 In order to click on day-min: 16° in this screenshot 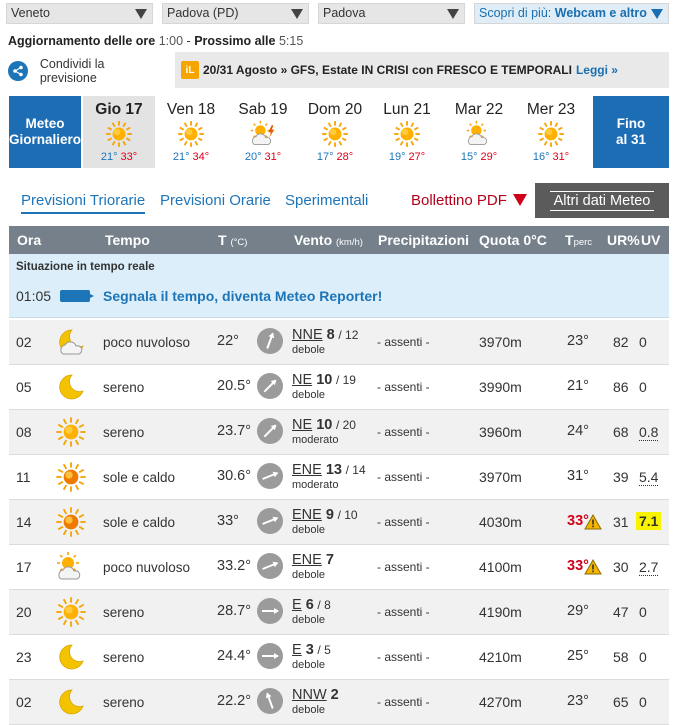, I will do `click(541, 157)`.